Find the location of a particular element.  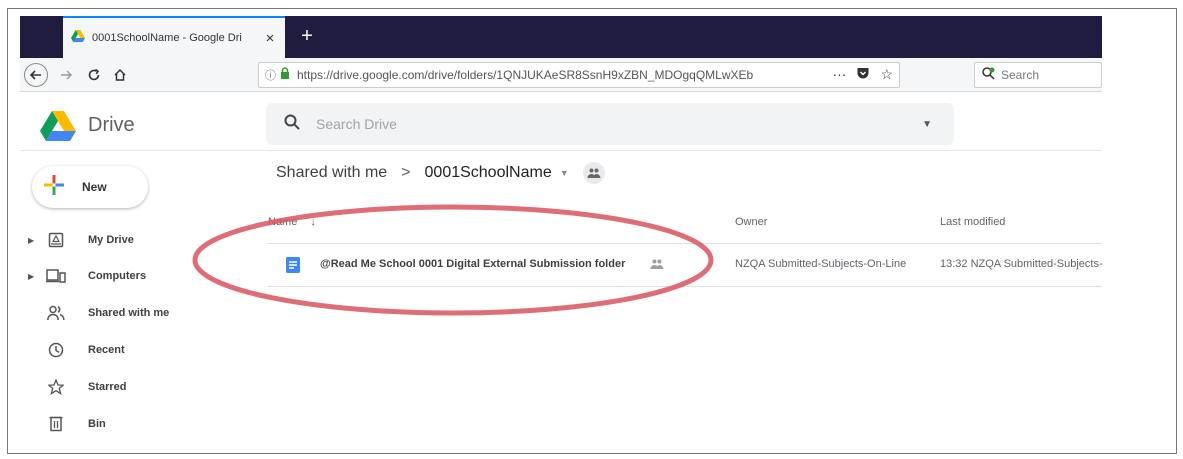

sidebar-item-label: Bin is located at coordinates (97, 424).